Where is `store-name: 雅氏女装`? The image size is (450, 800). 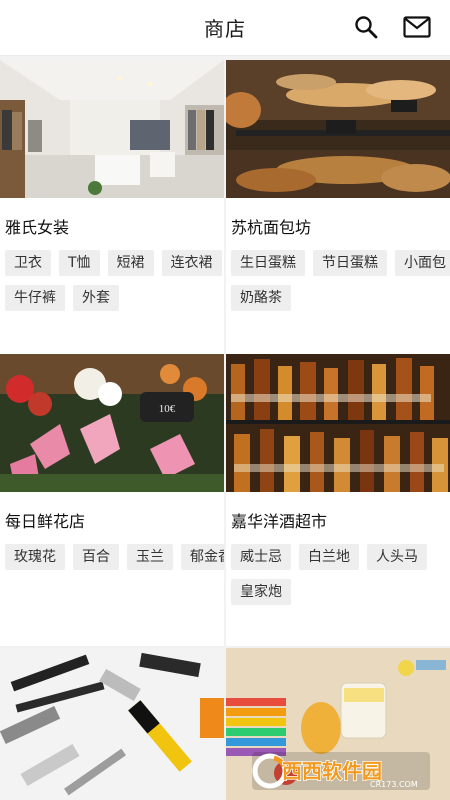 store-name: 雅氏女装 is located at coordinates (37, 227).